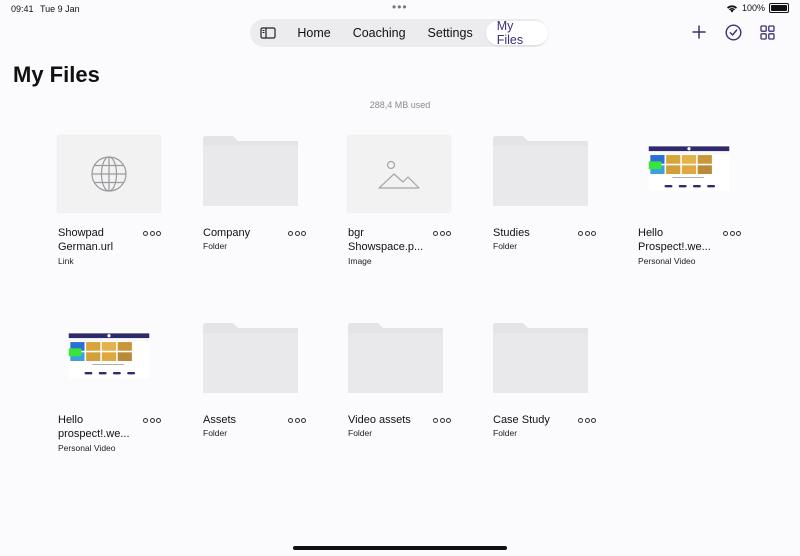 The image size is (800, 556). I want to click on grid-icon, so click(767, 32).